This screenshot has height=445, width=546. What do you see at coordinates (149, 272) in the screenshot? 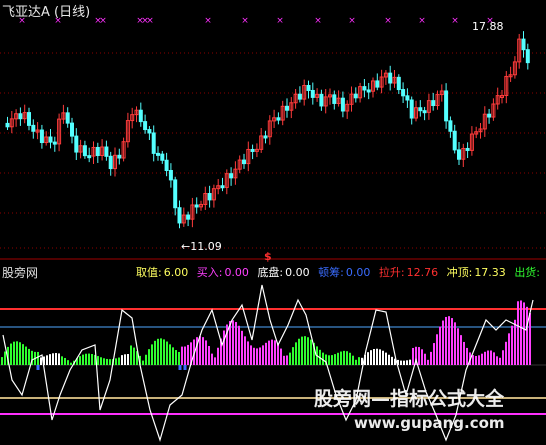
I see `field-label-quzhi: 取值:` at bounding box center [149, 272].